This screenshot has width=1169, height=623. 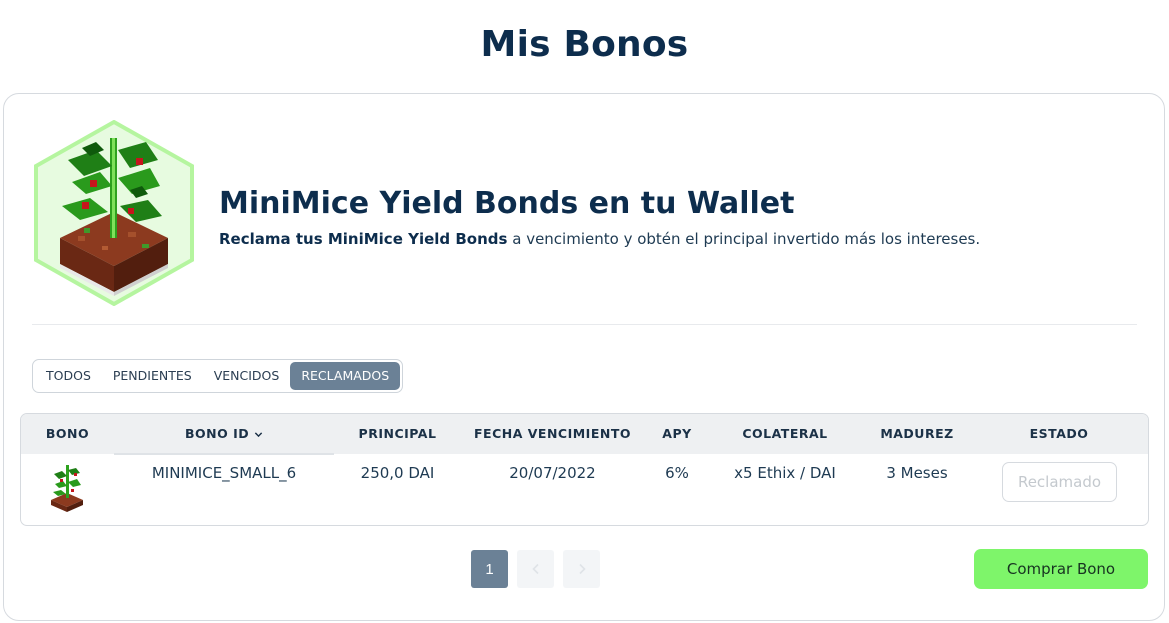 I want to click on chevron-down-icon, so click(x=258, y=435).